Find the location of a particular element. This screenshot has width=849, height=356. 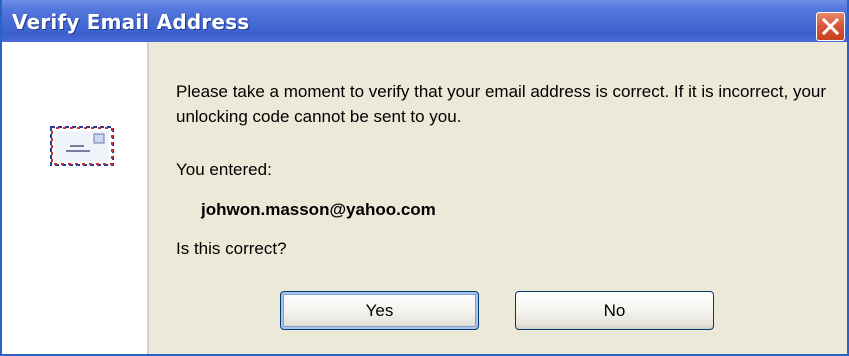

entered-label: You entered: is located at coordinates (224, 169).